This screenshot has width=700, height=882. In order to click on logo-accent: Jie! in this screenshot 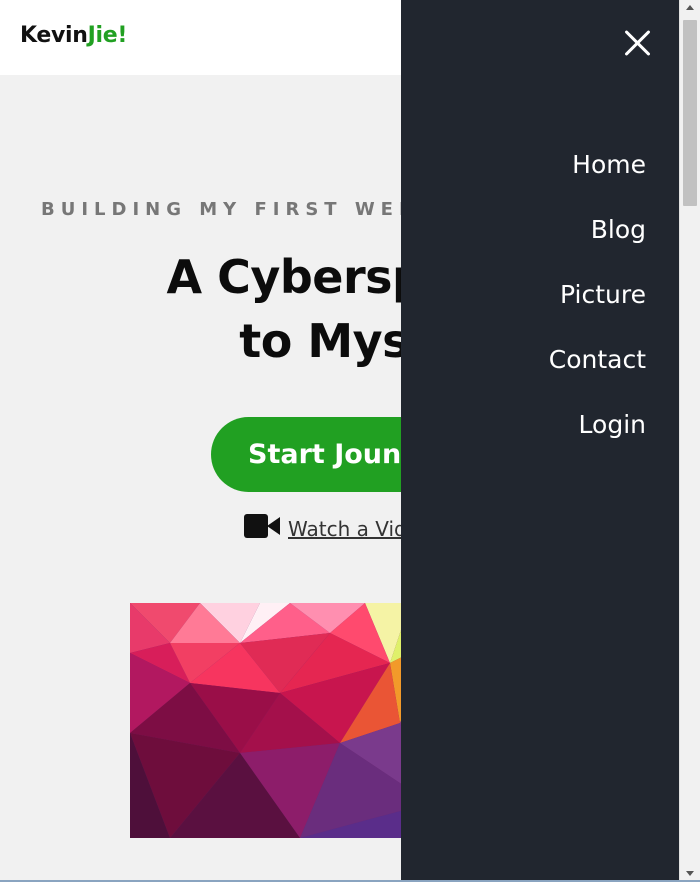, I will do `click(107, 35)`.